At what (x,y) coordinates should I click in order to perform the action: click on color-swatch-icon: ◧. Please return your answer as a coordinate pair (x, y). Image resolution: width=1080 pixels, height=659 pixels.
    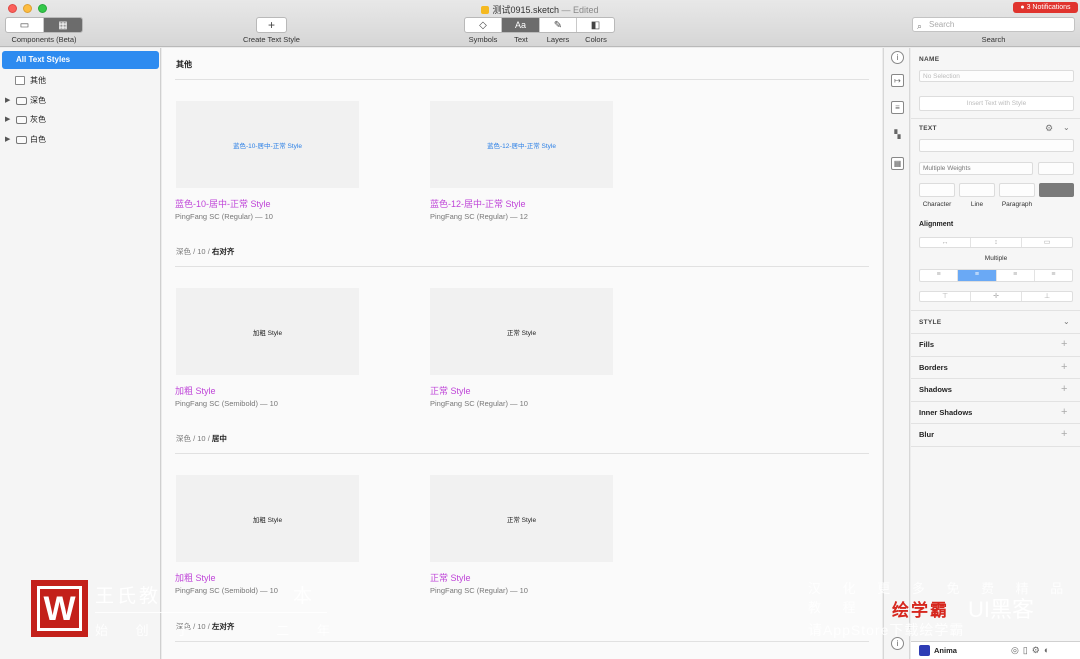
    Looking at the image, I should click on (595, 25).